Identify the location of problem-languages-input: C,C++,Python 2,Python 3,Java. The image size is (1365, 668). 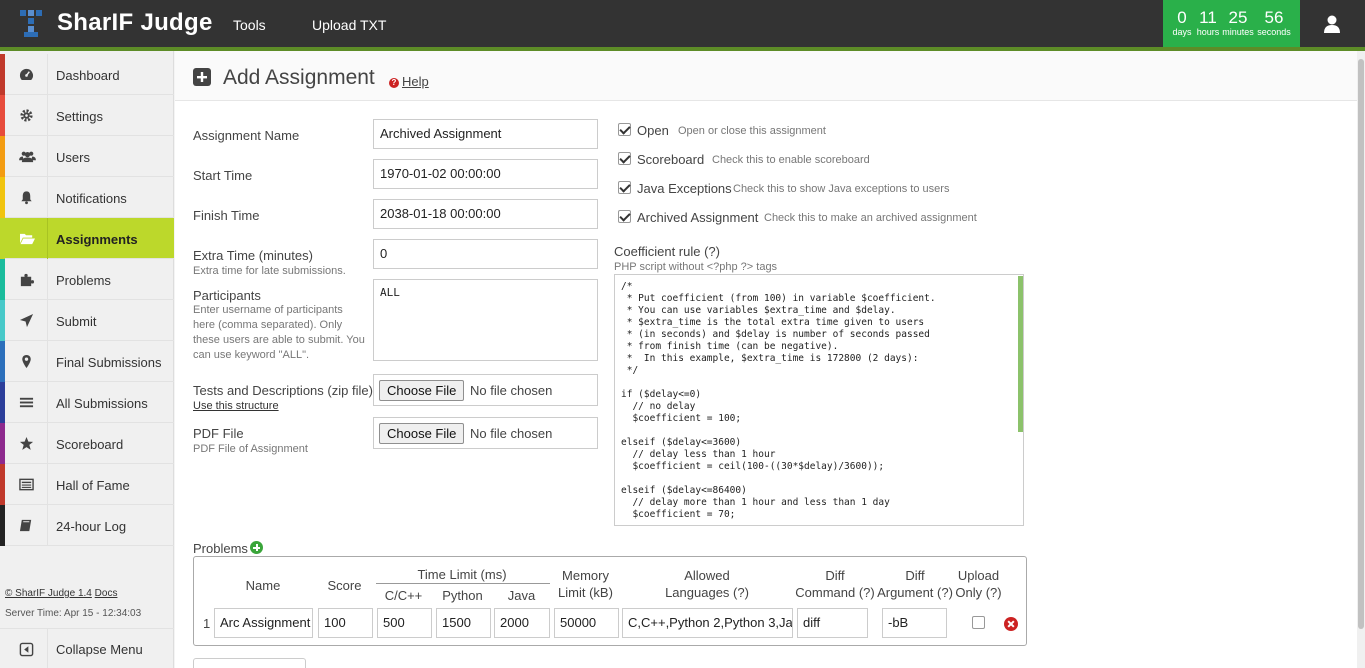
(707, 623).